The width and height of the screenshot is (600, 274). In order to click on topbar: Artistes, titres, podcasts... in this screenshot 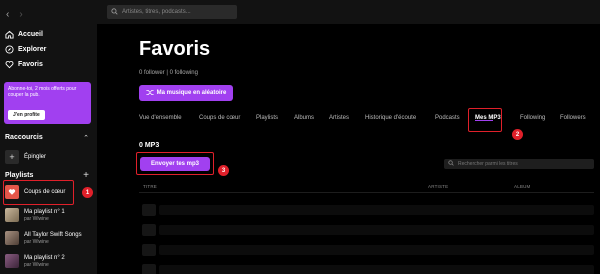, I will do `click(348, 12)`.